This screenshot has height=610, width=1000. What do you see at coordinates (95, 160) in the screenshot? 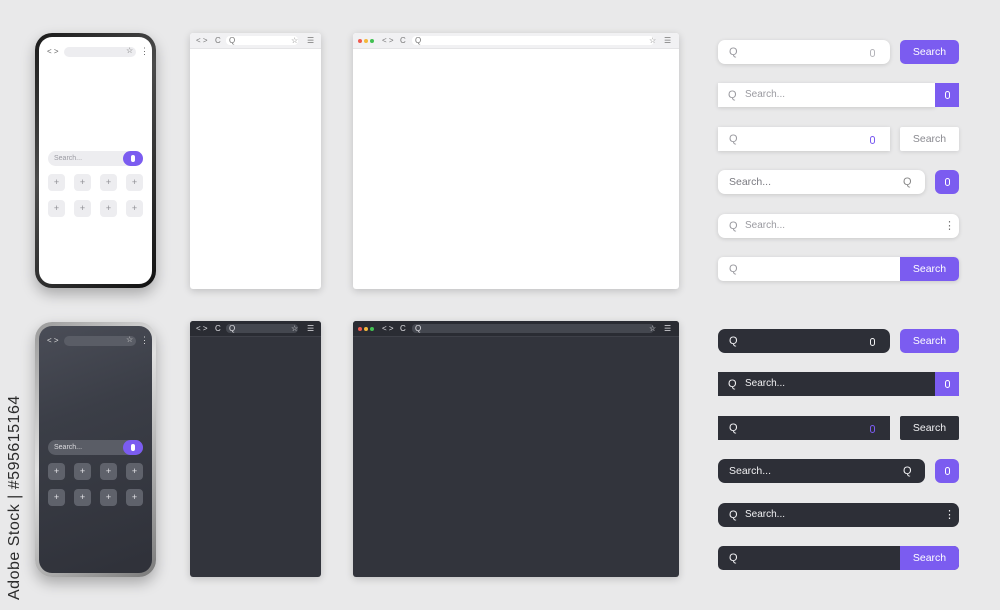
I see `phone-light-screen: < > ☆ ⋮ Search... + + + + + + + +` at bounding box center [95, 160].